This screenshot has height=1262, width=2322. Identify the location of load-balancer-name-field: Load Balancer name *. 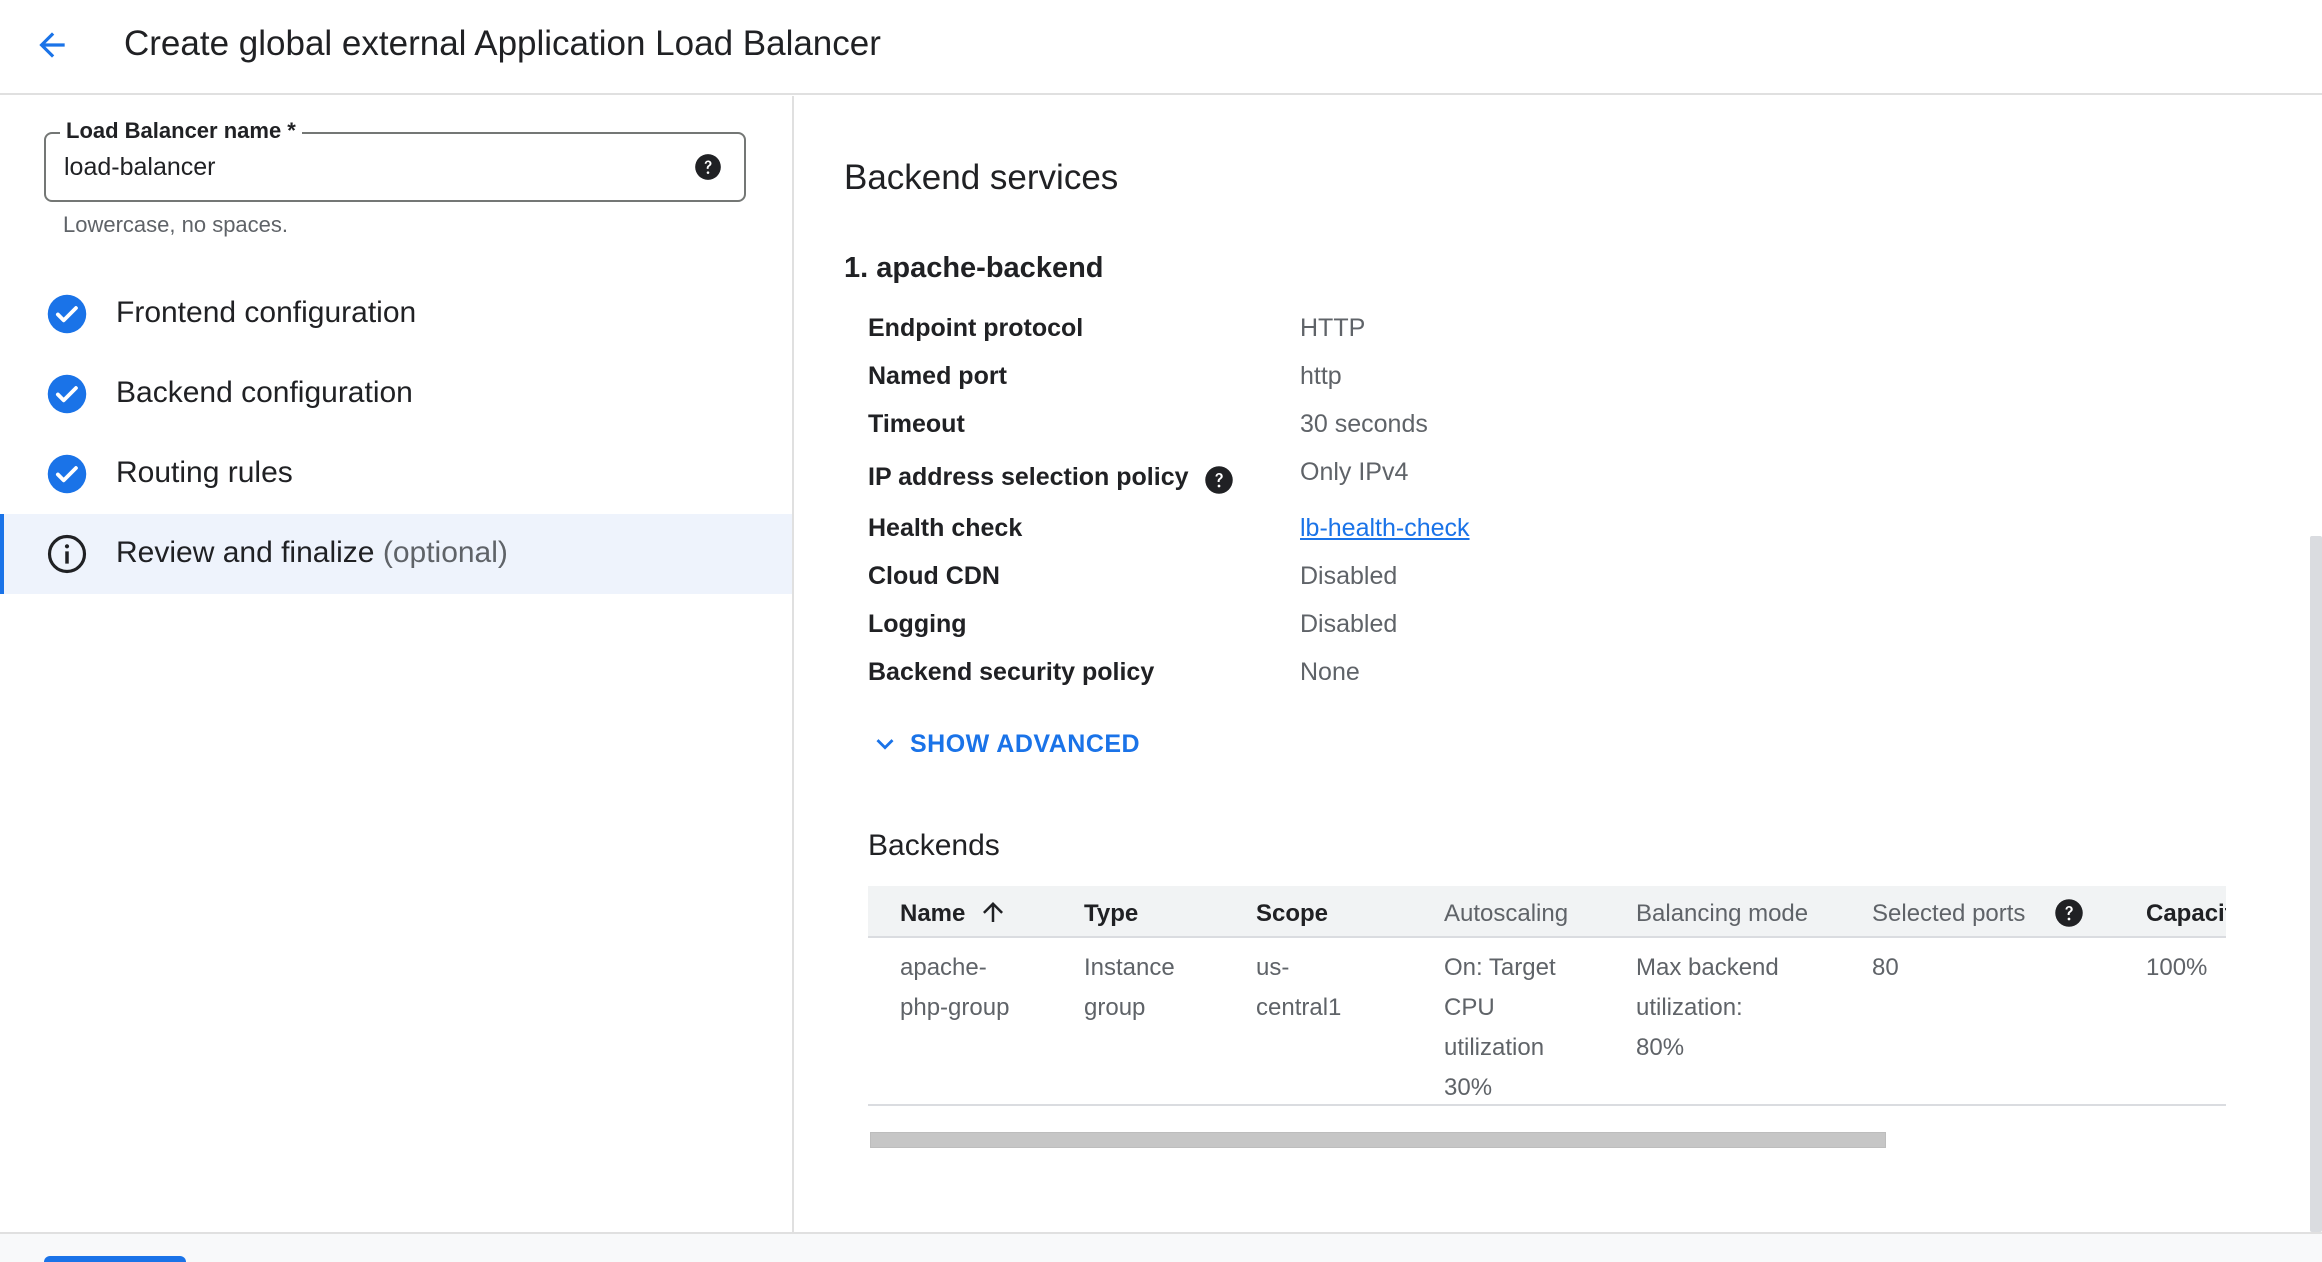
(395, 160).